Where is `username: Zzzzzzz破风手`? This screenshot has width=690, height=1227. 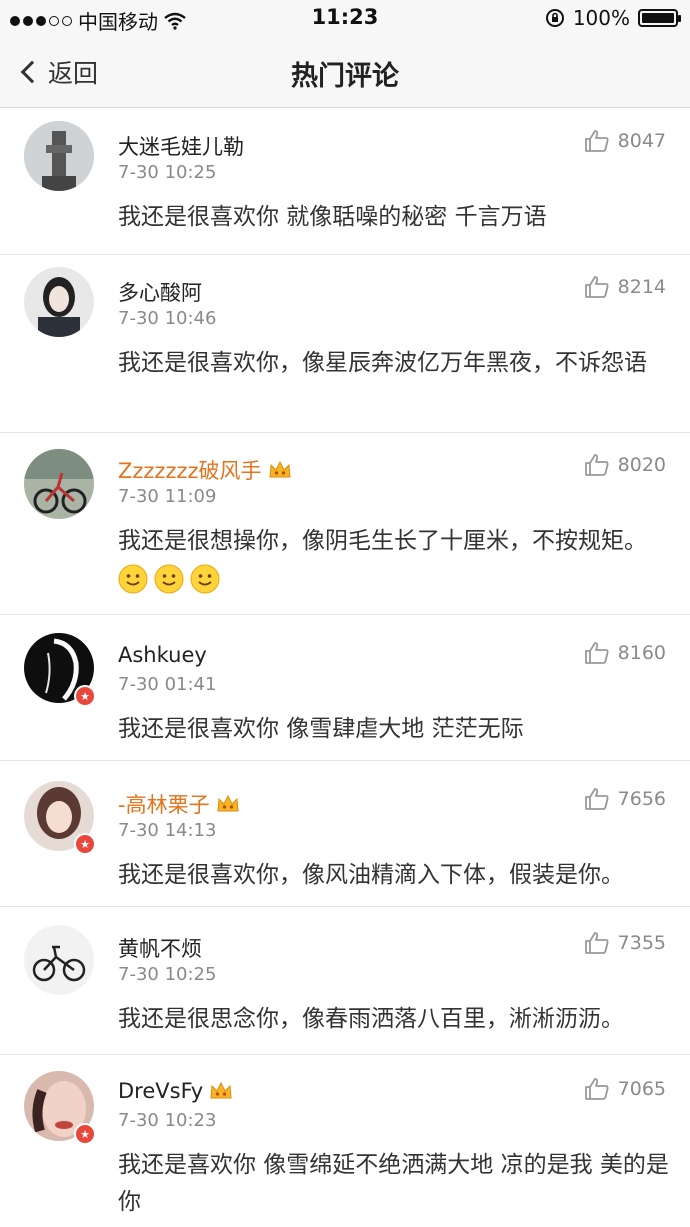 username: Zzzzzzz破风手 is located at coordinates (205, 470).